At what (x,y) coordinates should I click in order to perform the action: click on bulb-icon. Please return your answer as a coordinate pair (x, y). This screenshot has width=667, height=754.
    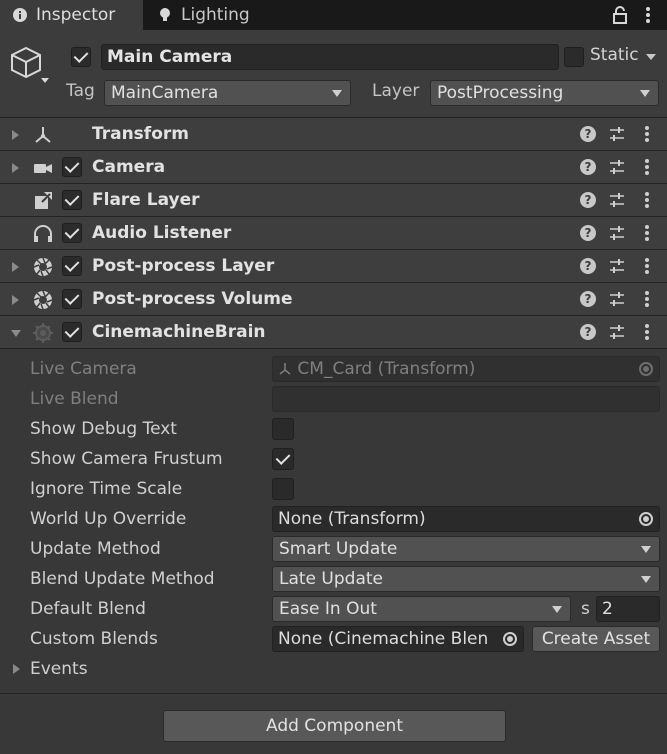
    Looking at the image, I should click on (165, 14).